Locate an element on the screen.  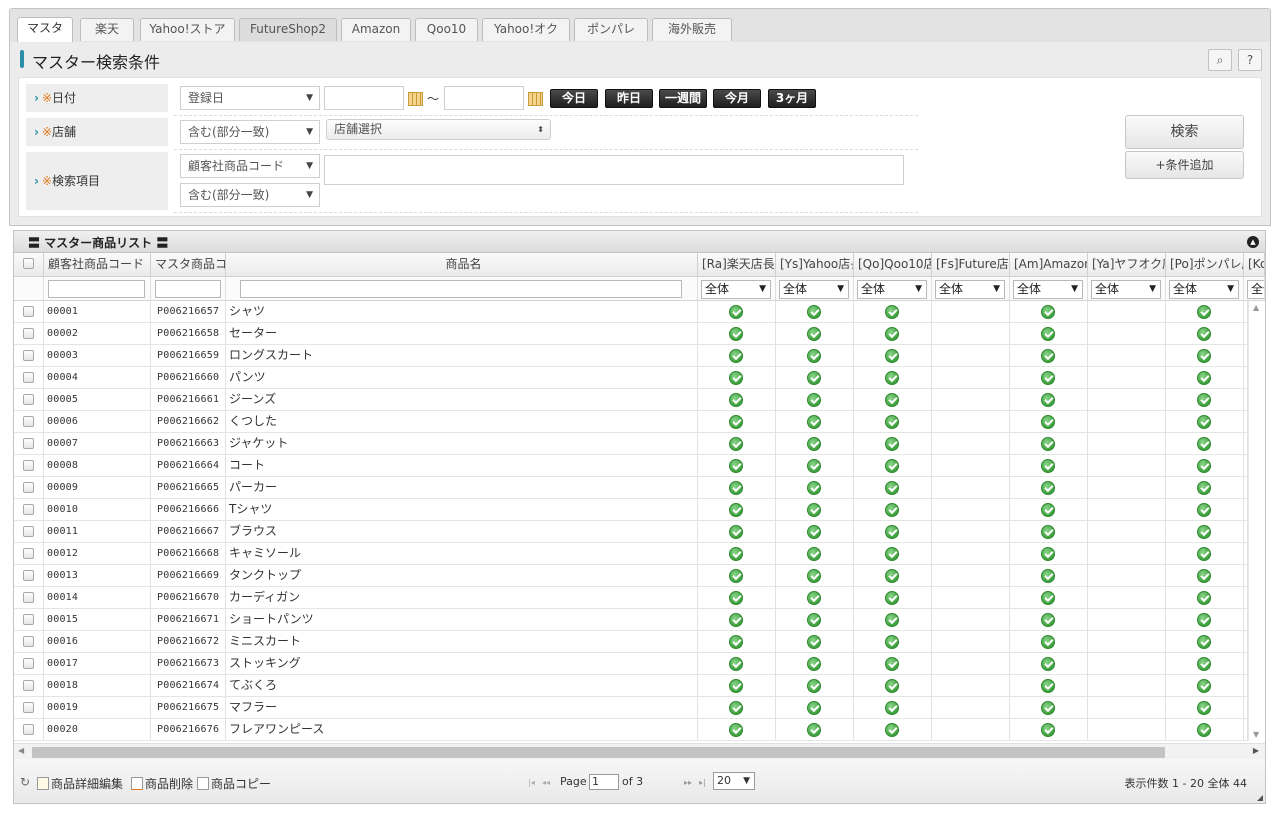
this-month-button: 今月 is located at coordinates (737, 98).